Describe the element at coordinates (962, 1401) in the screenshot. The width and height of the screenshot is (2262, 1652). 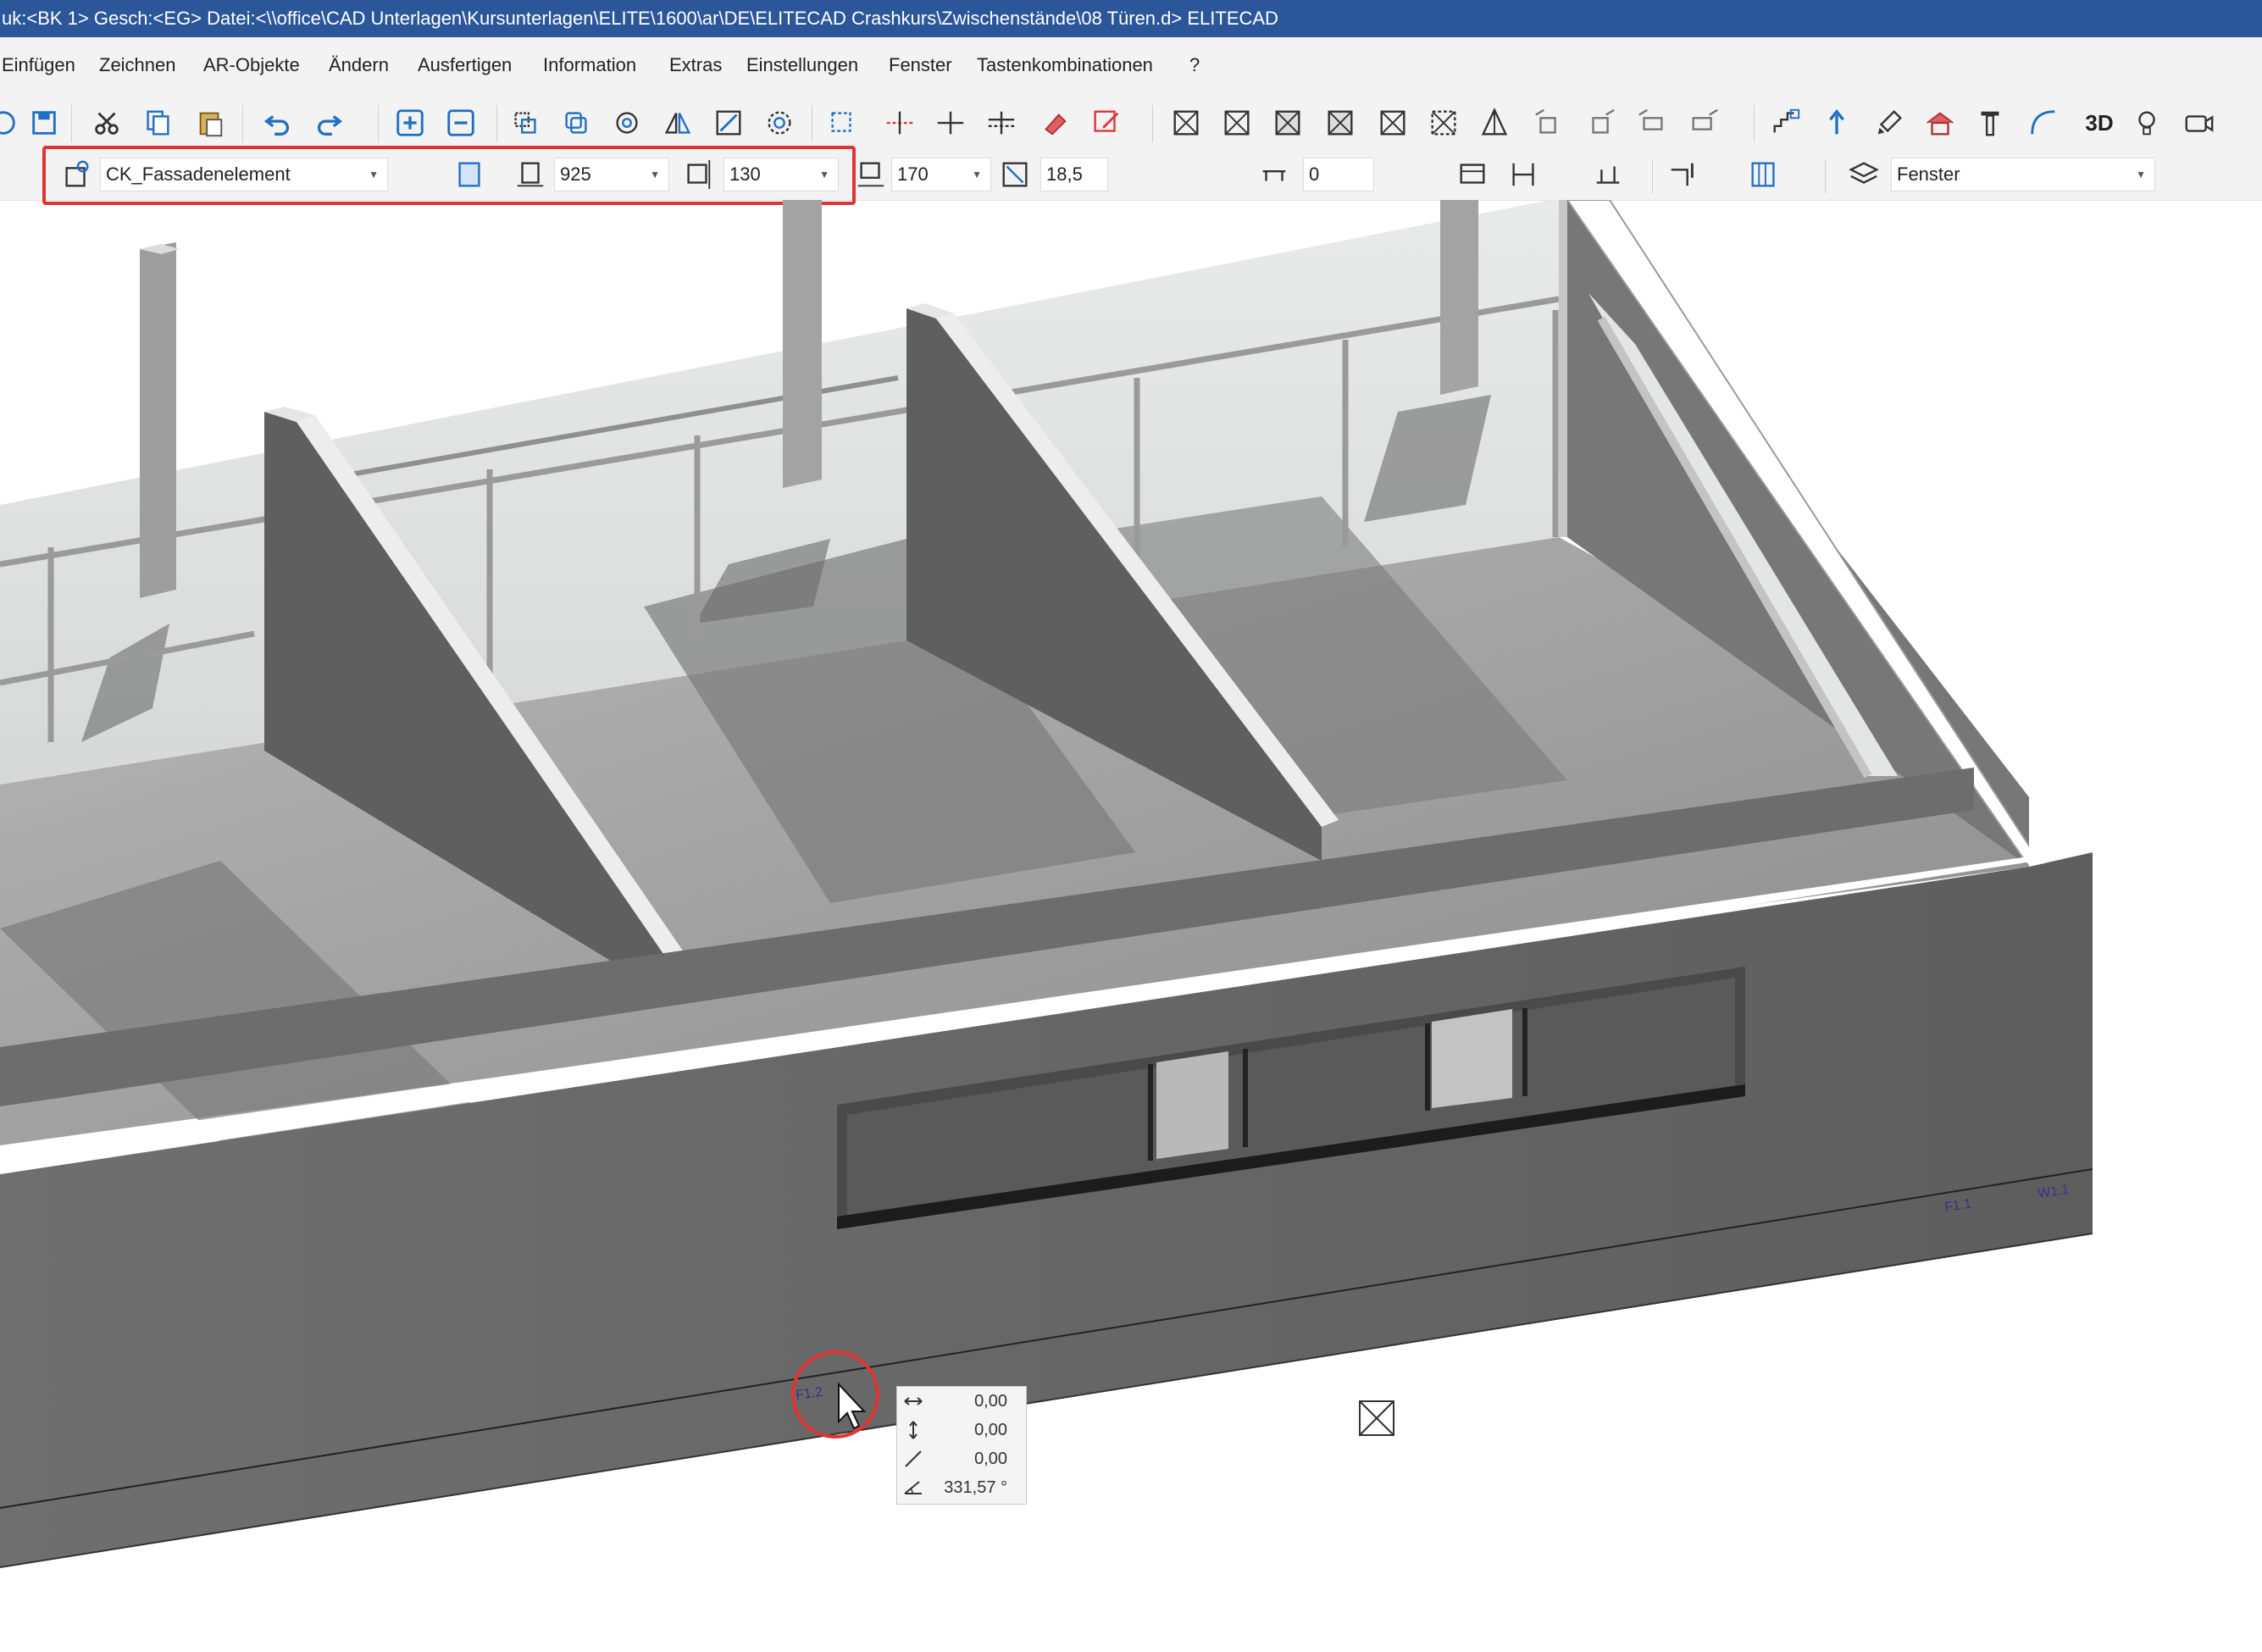
I see `coord-dx-row: 0,00` at that location.